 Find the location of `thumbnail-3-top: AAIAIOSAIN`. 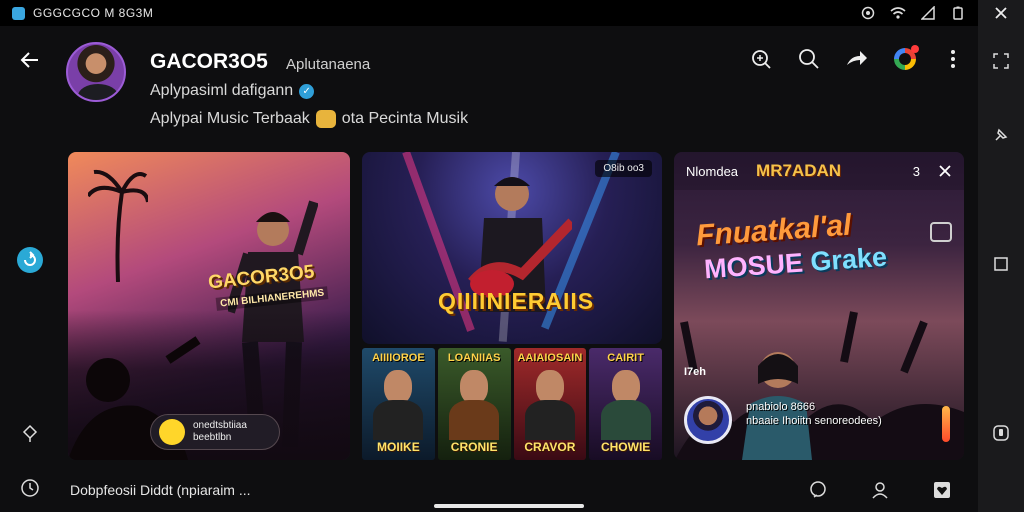

thumbnail-3-top: AAIAIOSAIN is located at coordinates (550, 358).